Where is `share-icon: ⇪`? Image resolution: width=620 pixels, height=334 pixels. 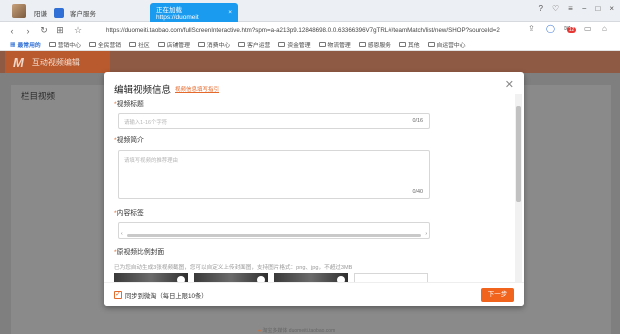 share-icon: ⇪ is located at coordinates (531, 28).